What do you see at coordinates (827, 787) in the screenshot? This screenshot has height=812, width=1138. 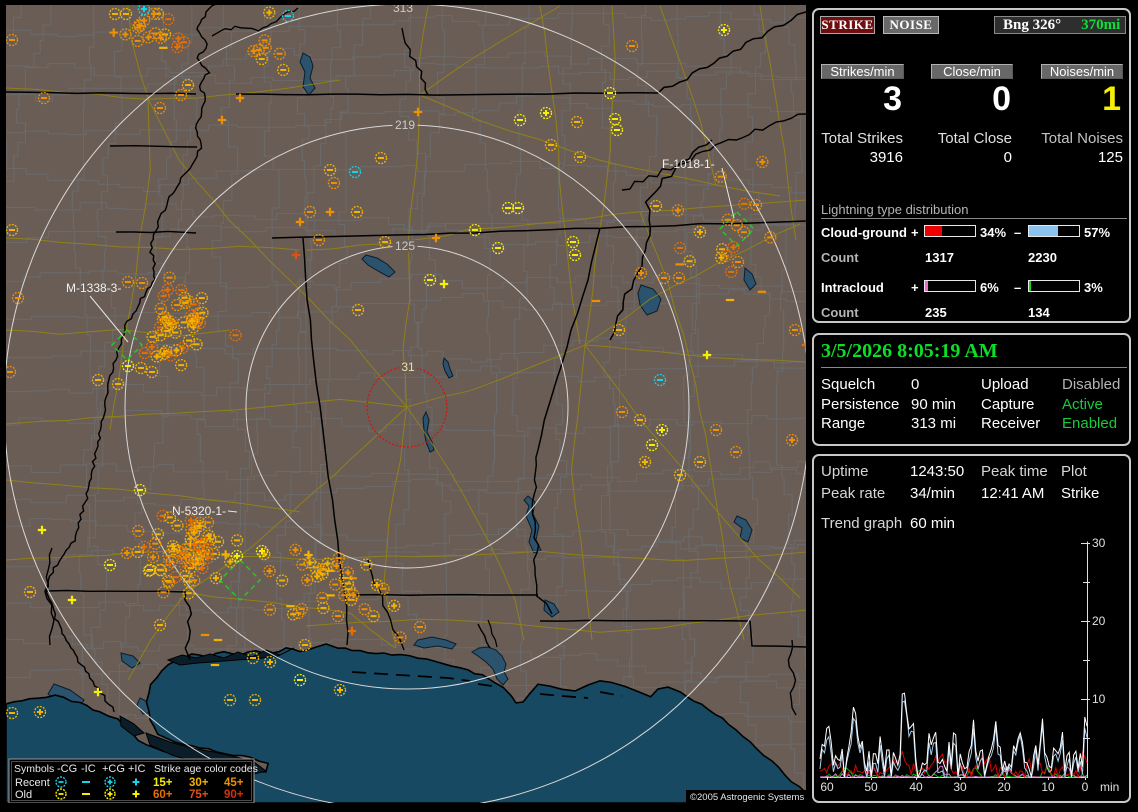 I see `svg-text: 60` at bounding box center [827, 787].